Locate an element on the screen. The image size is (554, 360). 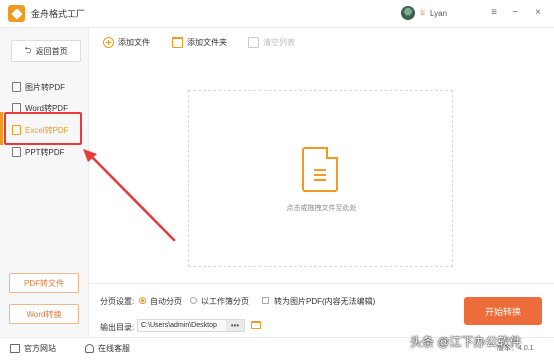
app-logo-icon is located at coordinates (16, 13).